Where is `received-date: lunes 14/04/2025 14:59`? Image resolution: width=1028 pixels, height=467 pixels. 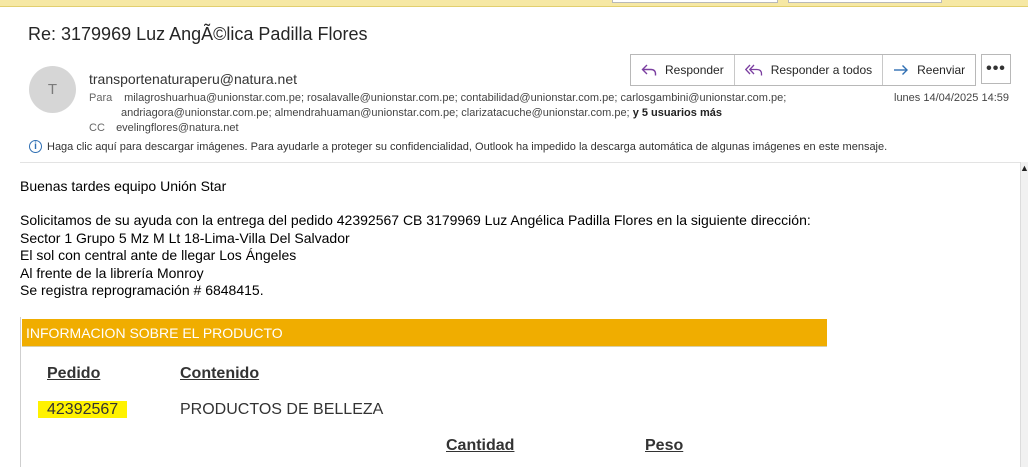 received-date: lunes 14/04/2025 14:59 is located at coordinates (951, 98).